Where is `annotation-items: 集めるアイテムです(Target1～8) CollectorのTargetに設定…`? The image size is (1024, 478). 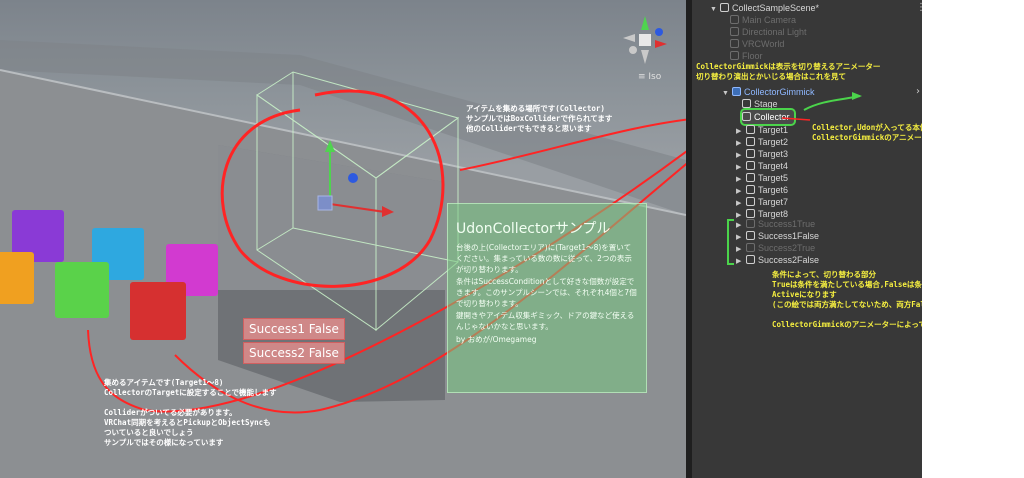
annotation-items: 集めるアイテムです(Target1～8) CollectorのTargetに設定… is located at coordinates (190, 387).